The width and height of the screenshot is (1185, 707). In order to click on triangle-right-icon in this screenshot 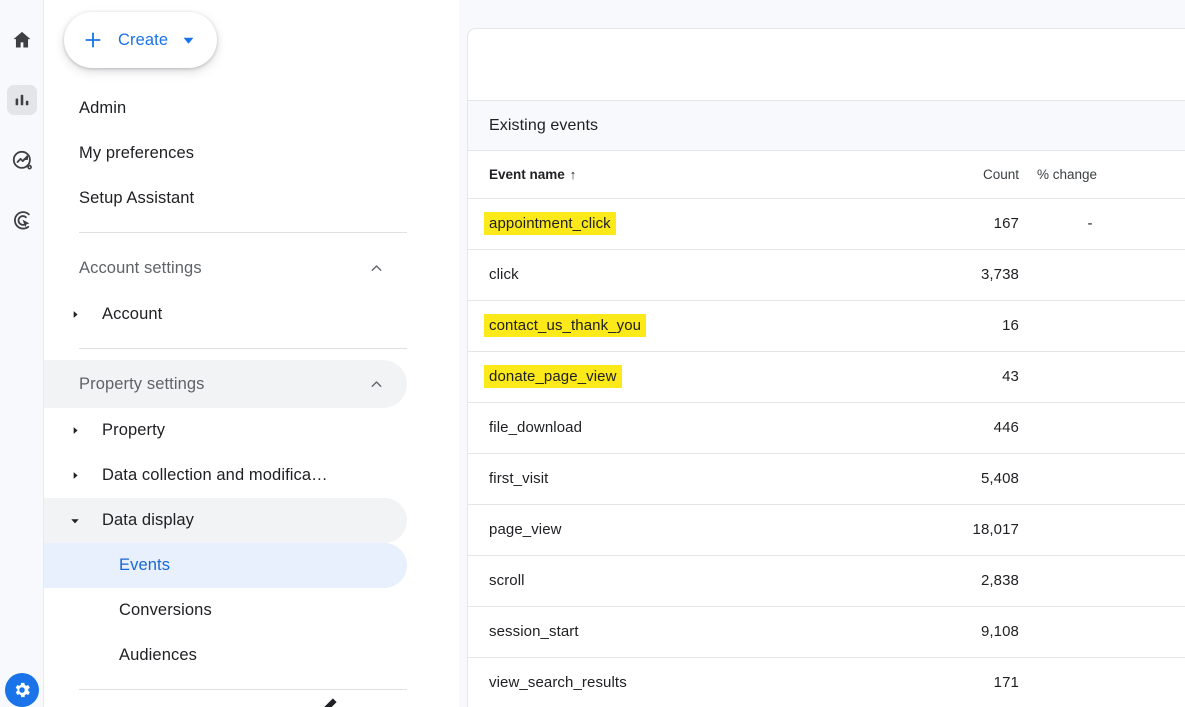, I will do `click(75, 475)`.